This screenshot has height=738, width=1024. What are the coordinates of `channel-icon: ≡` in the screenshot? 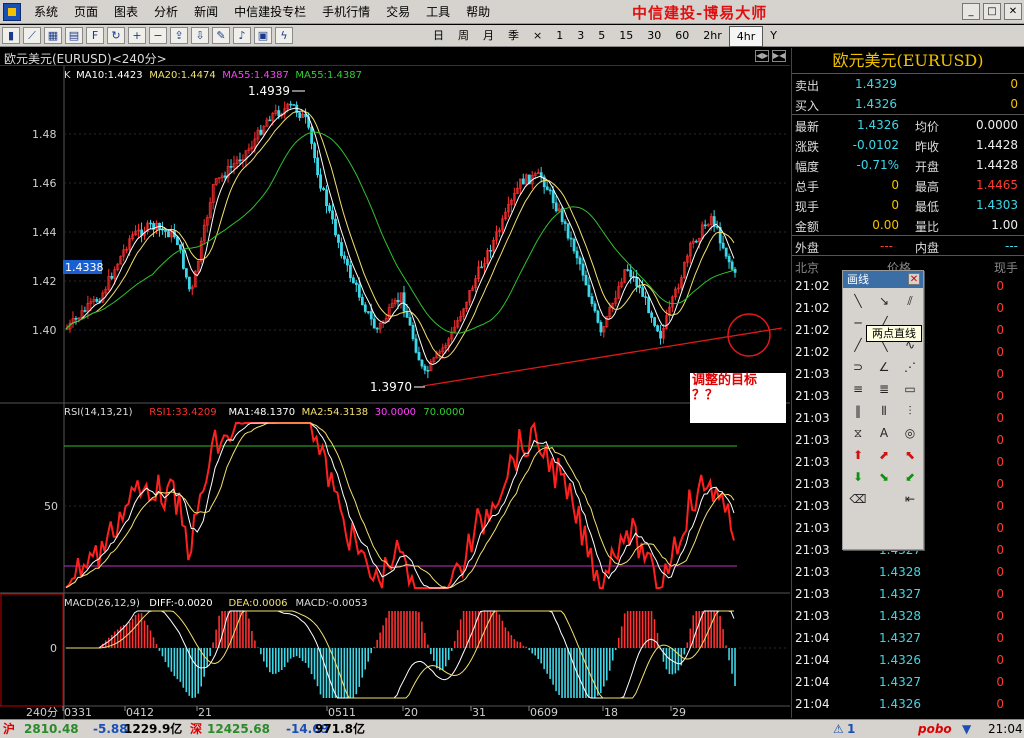 It's located at (858, 389).